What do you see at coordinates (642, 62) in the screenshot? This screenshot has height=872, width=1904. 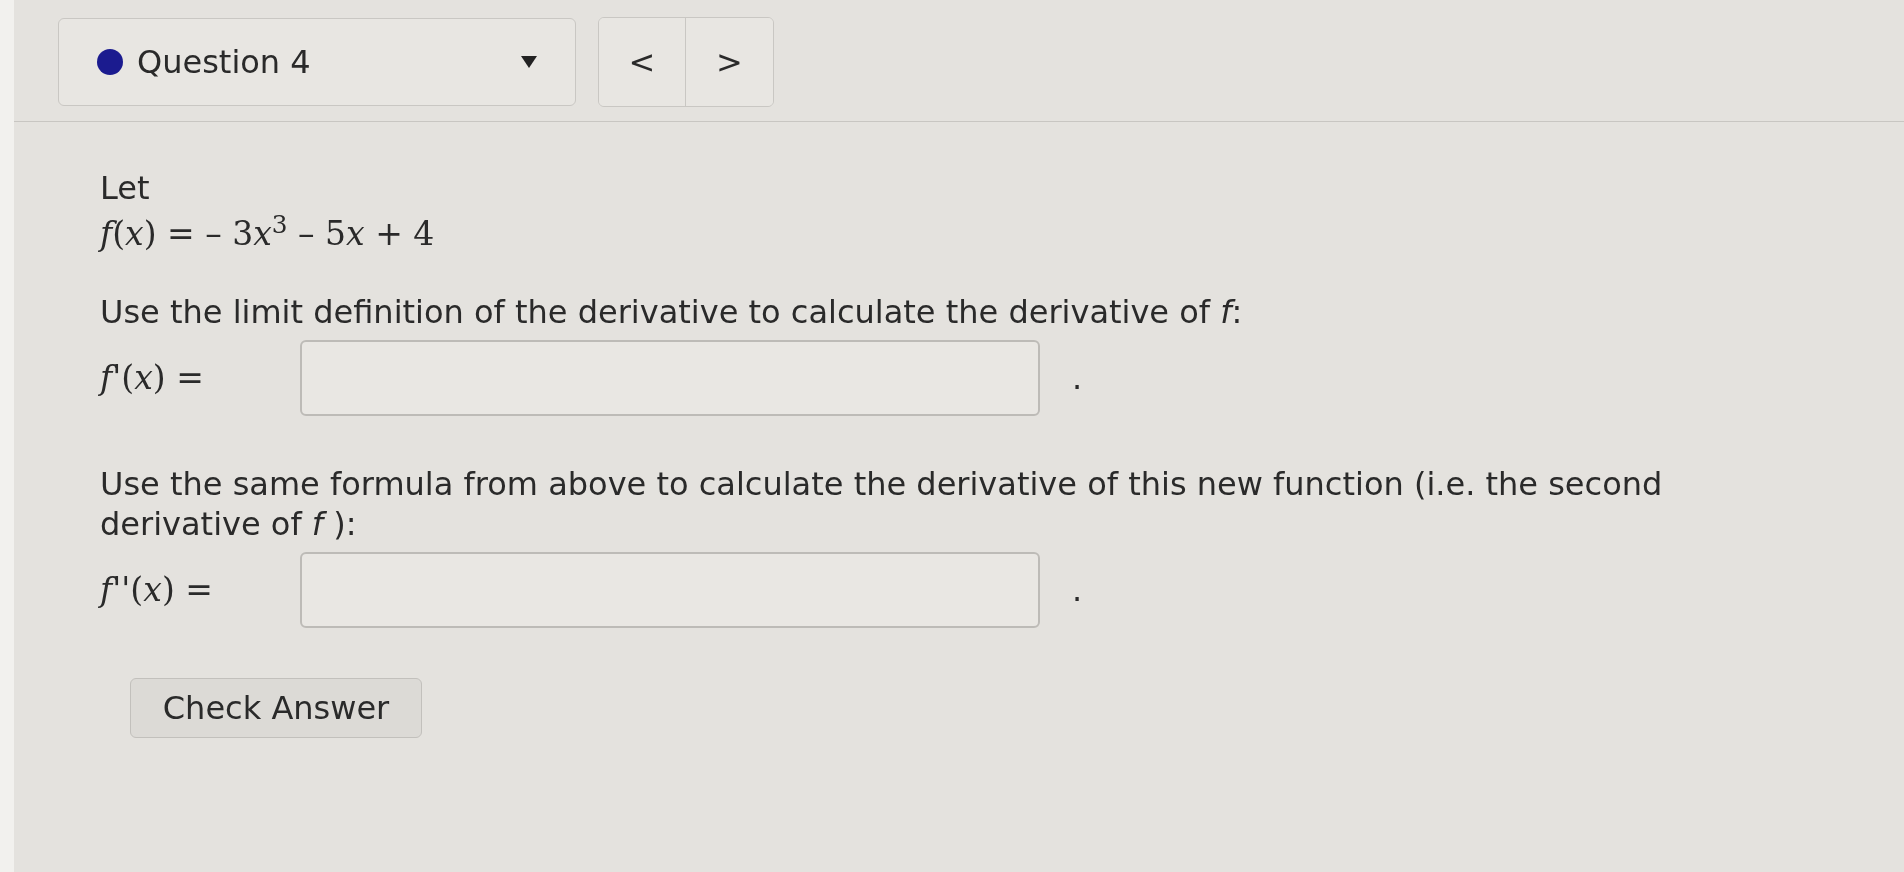 I see `previous-button: <` at bounding box center [642, 62].